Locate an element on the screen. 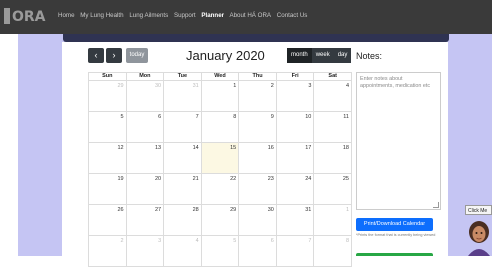 The width and height of the screenshot is (492, 267). day-cell: 12 is located at coordinates (107, 158).